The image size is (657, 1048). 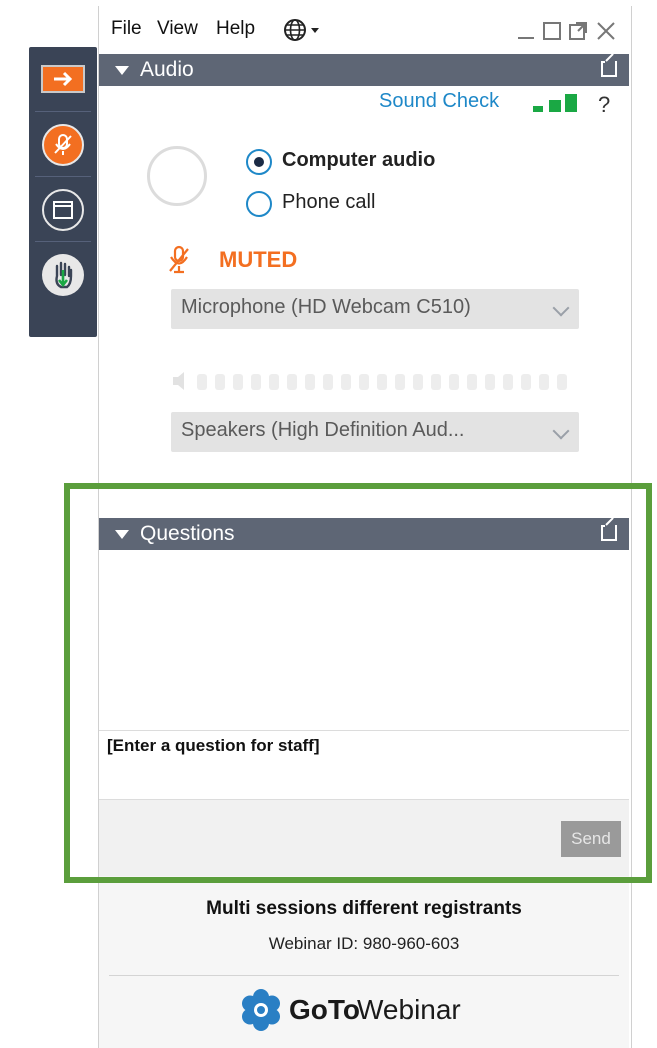 I want to click on speaker-level-meter, so click(x=377, y=381).